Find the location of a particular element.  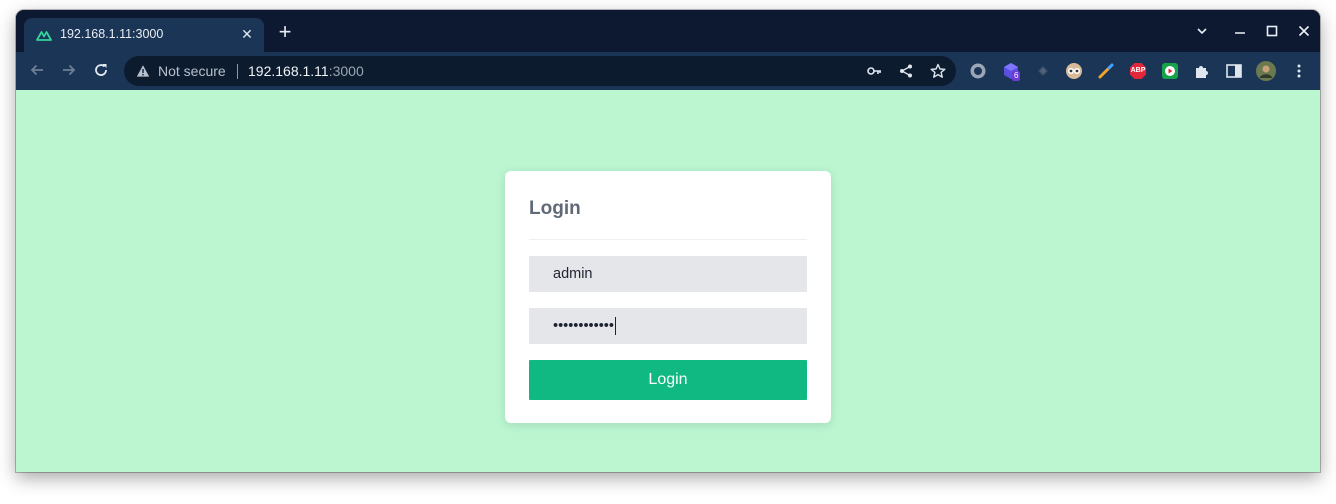

title-divider is located at coordinates (668, 239).